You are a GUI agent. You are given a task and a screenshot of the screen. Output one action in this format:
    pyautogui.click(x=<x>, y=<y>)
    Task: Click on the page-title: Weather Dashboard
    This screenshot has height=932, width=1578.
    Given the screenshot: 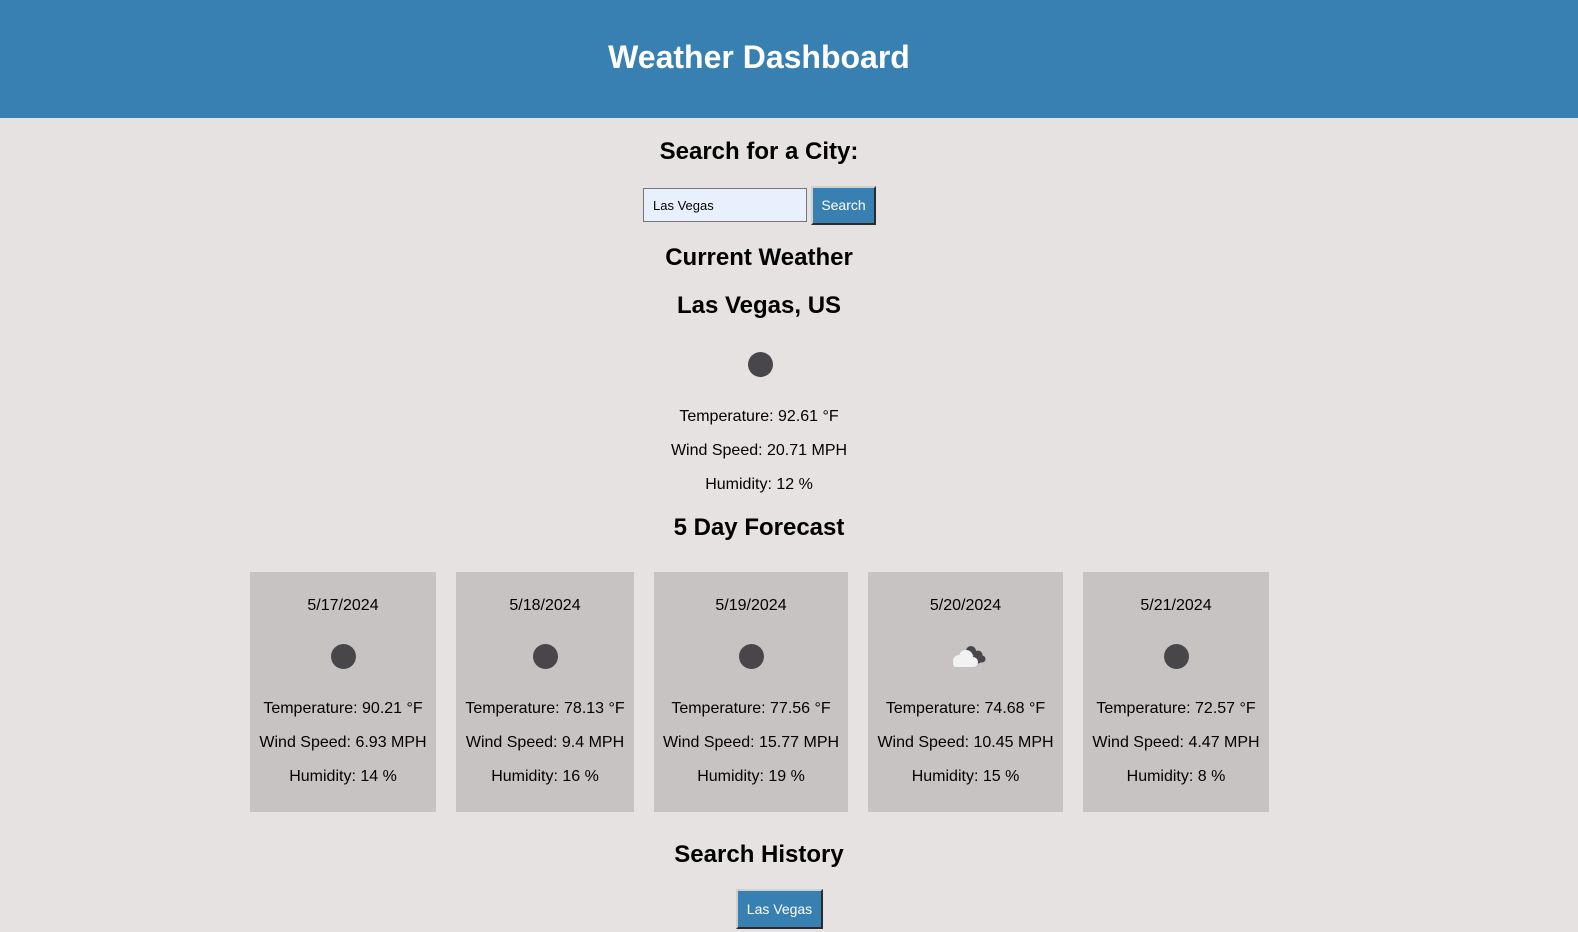 What is the action you would take?
    pyautogui.click(x=759, y=57)
    